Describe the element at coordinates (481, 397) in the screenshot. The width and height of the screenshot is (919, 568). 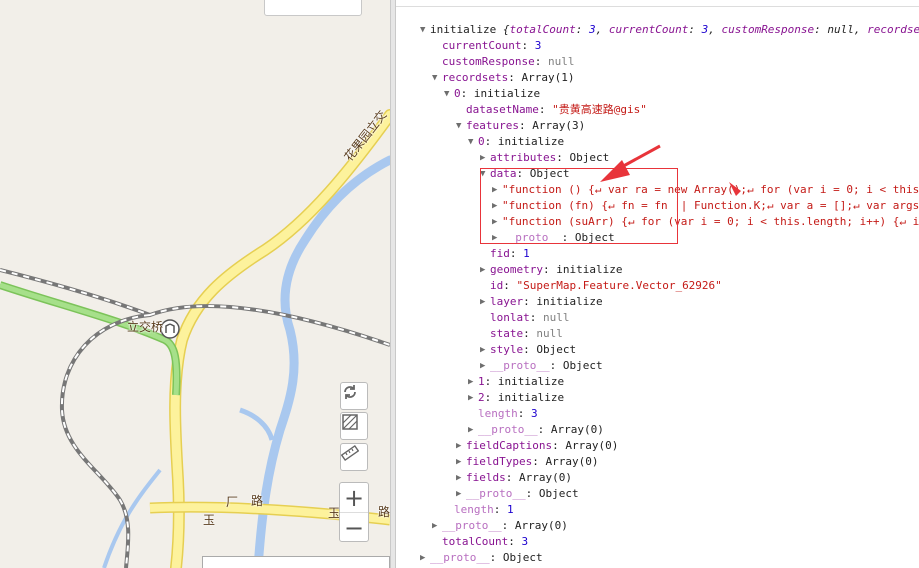
I see `console-token: 2` at that location.